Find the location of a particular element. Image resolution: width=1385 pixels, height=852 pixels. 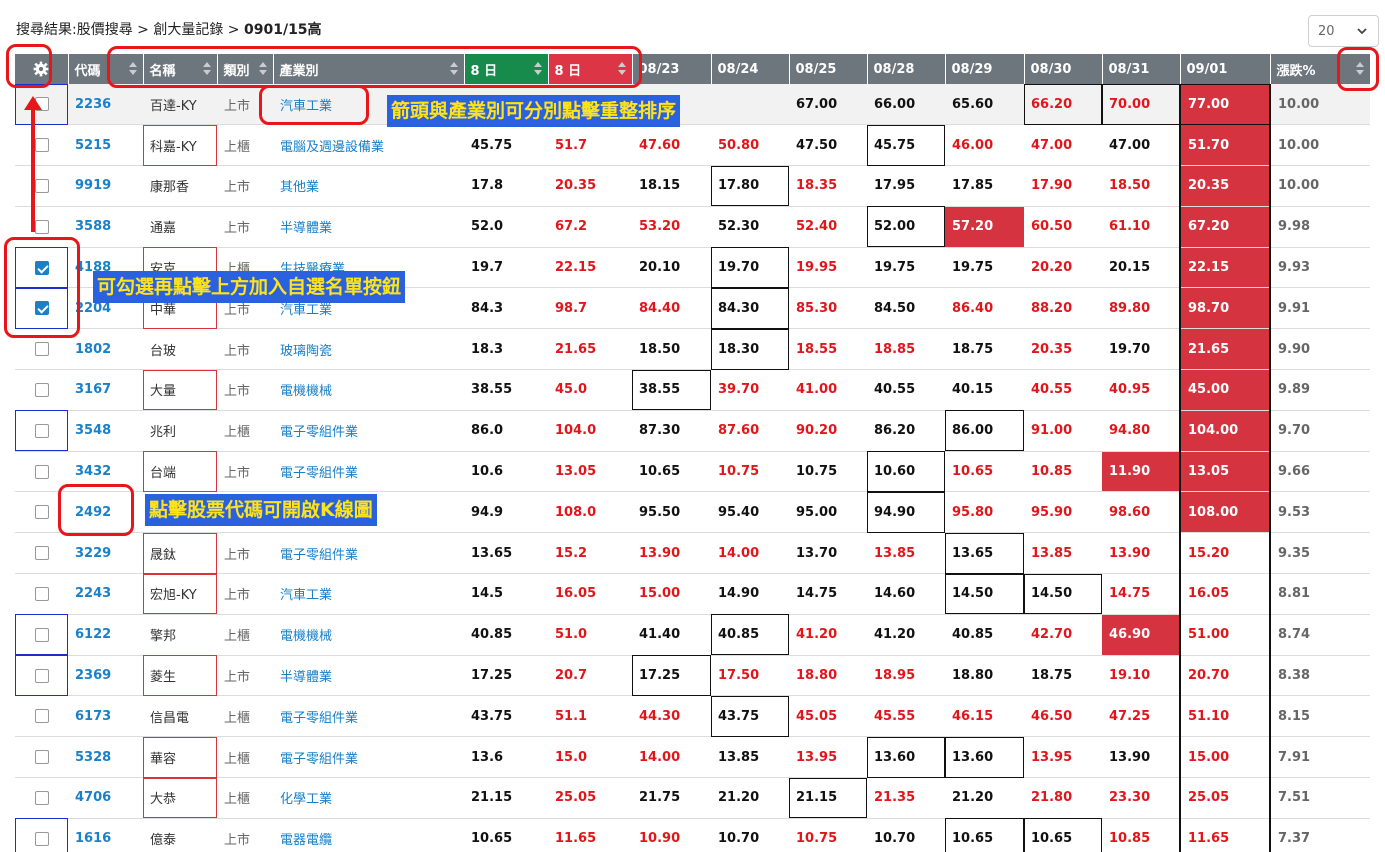

stock-code-link: 4706 is located at coordinates (105, 798).